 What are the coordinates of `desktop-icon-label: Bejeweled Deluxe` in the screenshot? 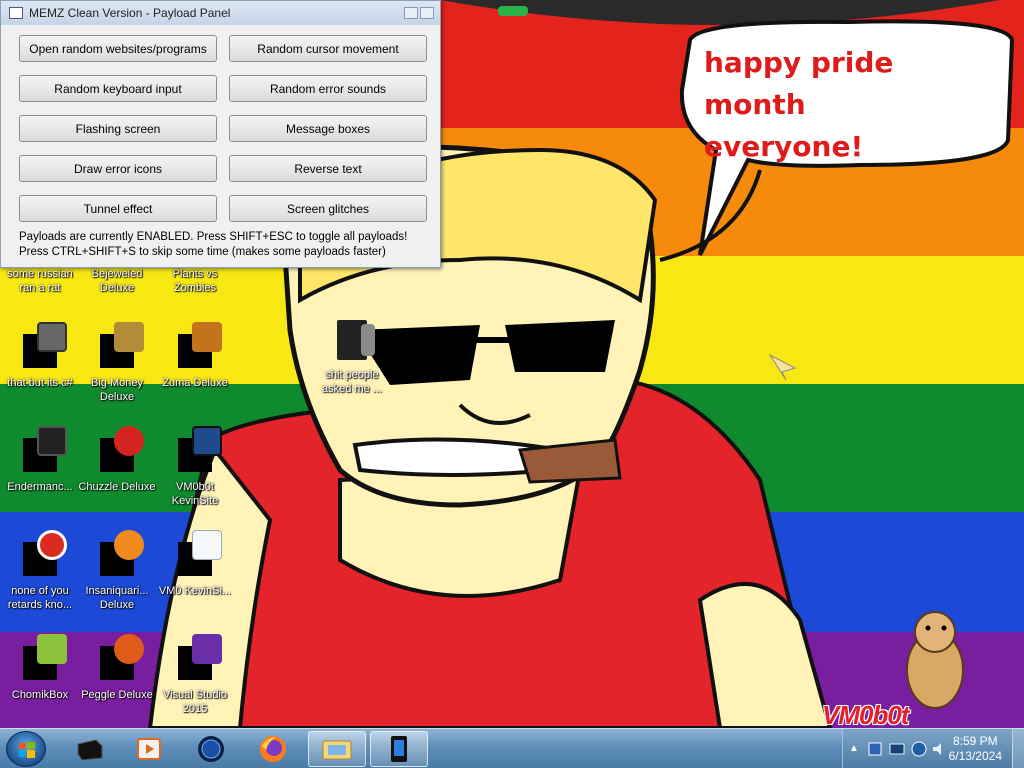 It's located at (117, 281).